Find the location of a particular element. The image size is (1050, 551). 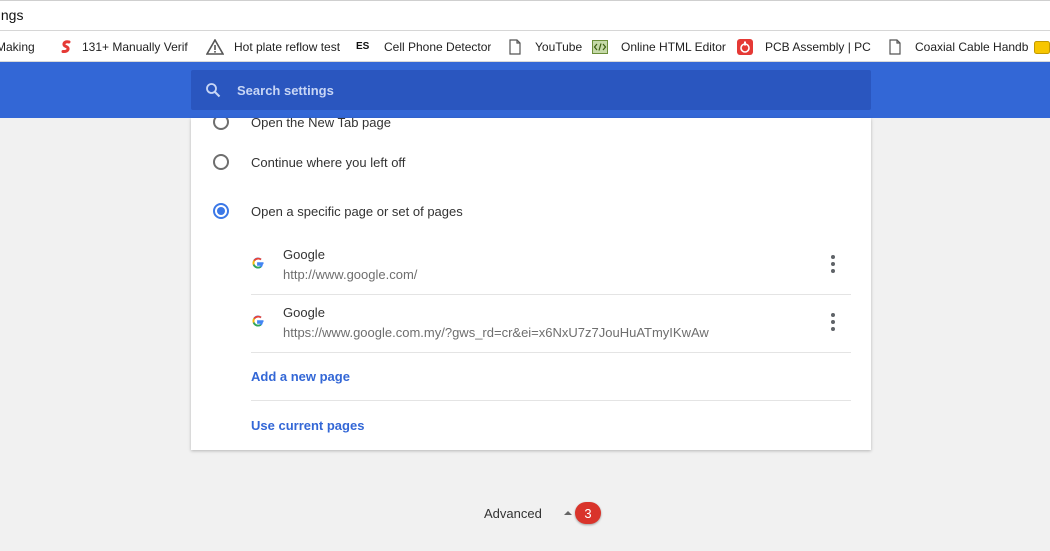

bookmark-manually-verified: 131+ Manually Verif is located at coordinates (126, 46).